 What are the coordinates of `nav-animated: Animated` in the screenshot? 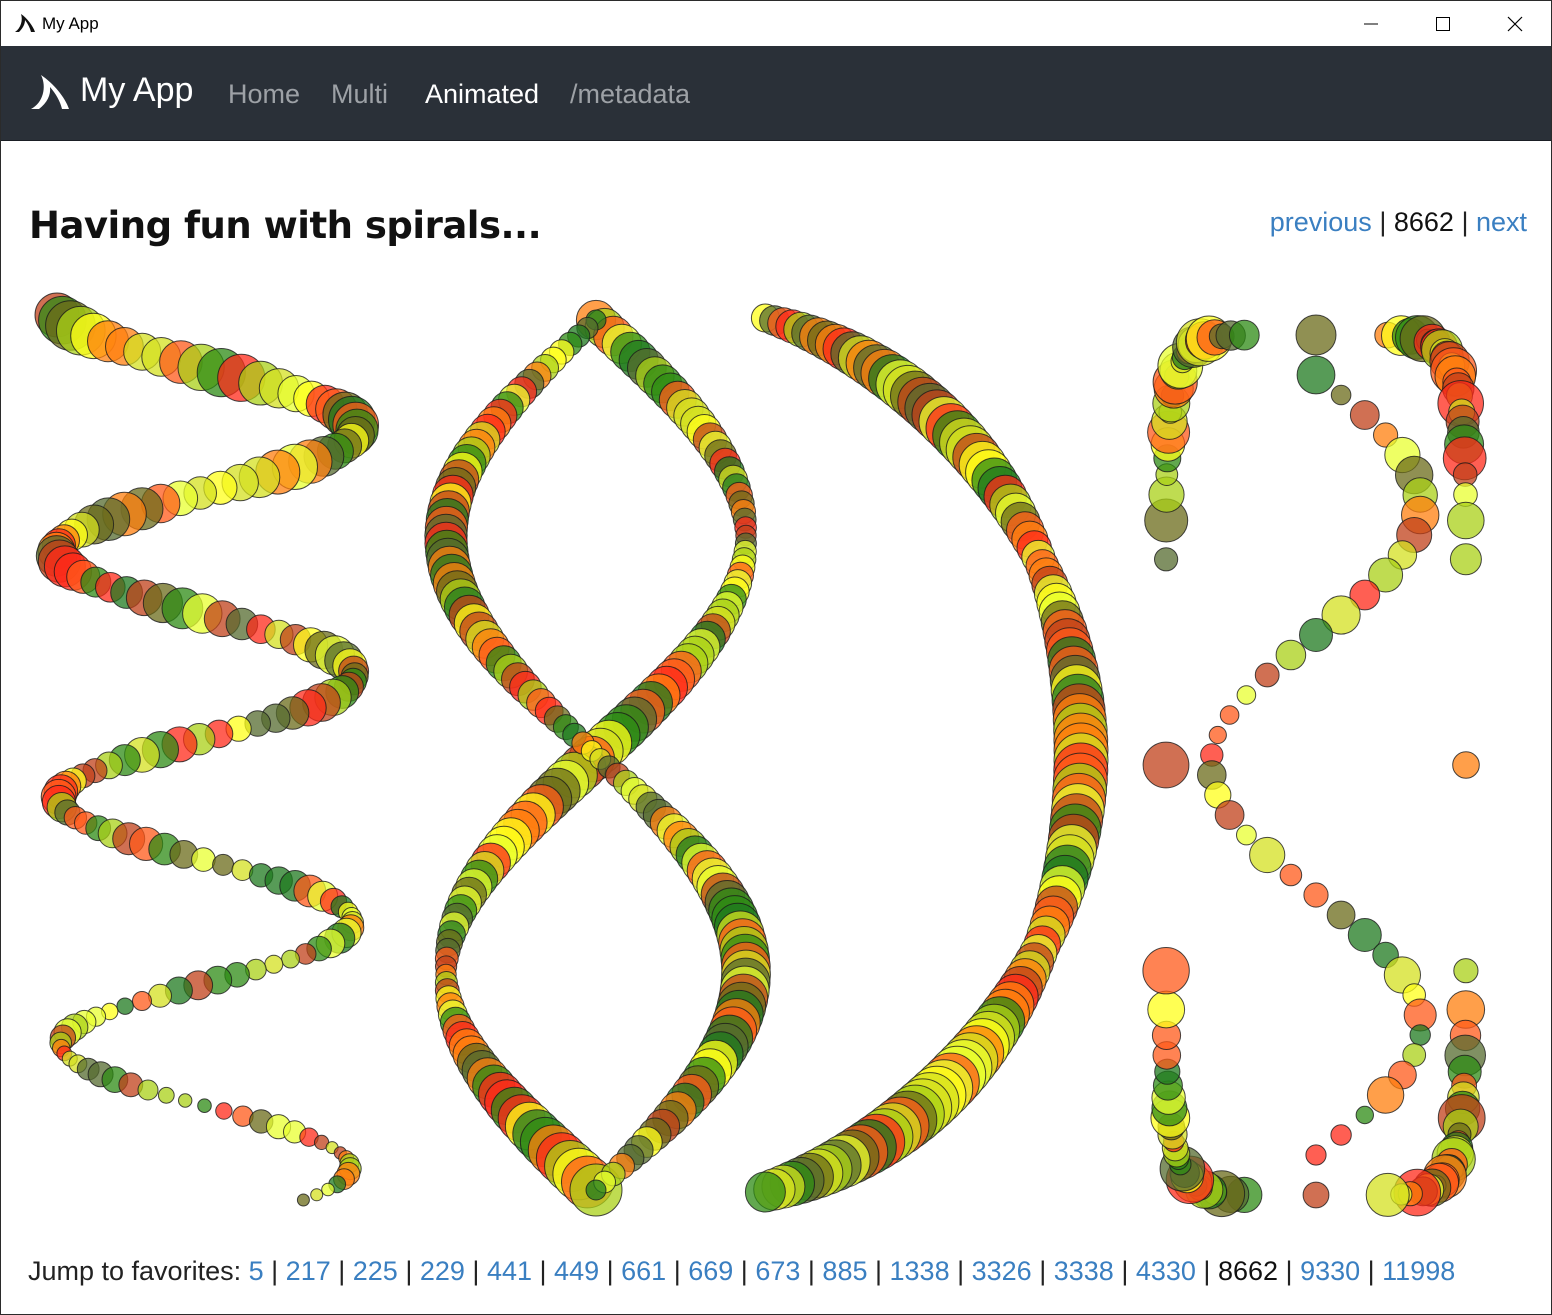 It's located at (482, 94).